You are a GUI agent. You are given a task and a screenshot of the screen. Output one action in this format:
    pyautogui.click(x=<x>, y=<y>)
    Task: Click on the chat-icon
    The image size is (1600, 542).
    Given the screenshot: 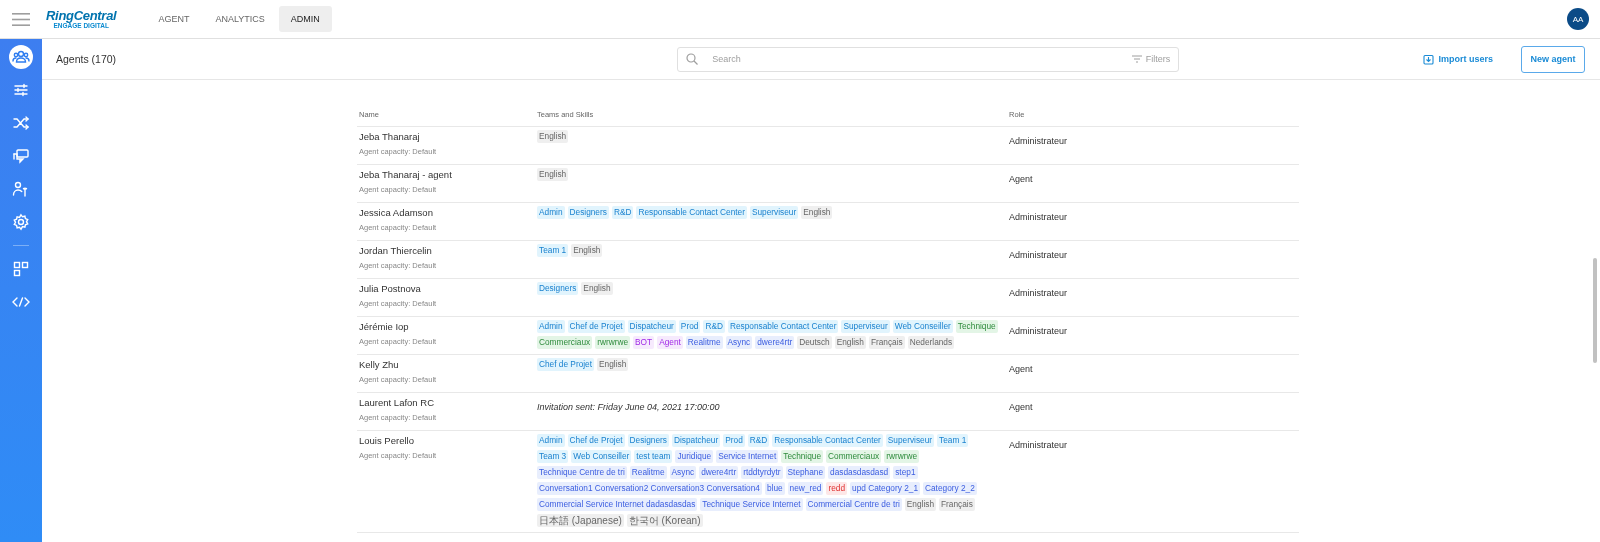 What is the action you would take?
    pyautogui.click(x=21, y=156)
    